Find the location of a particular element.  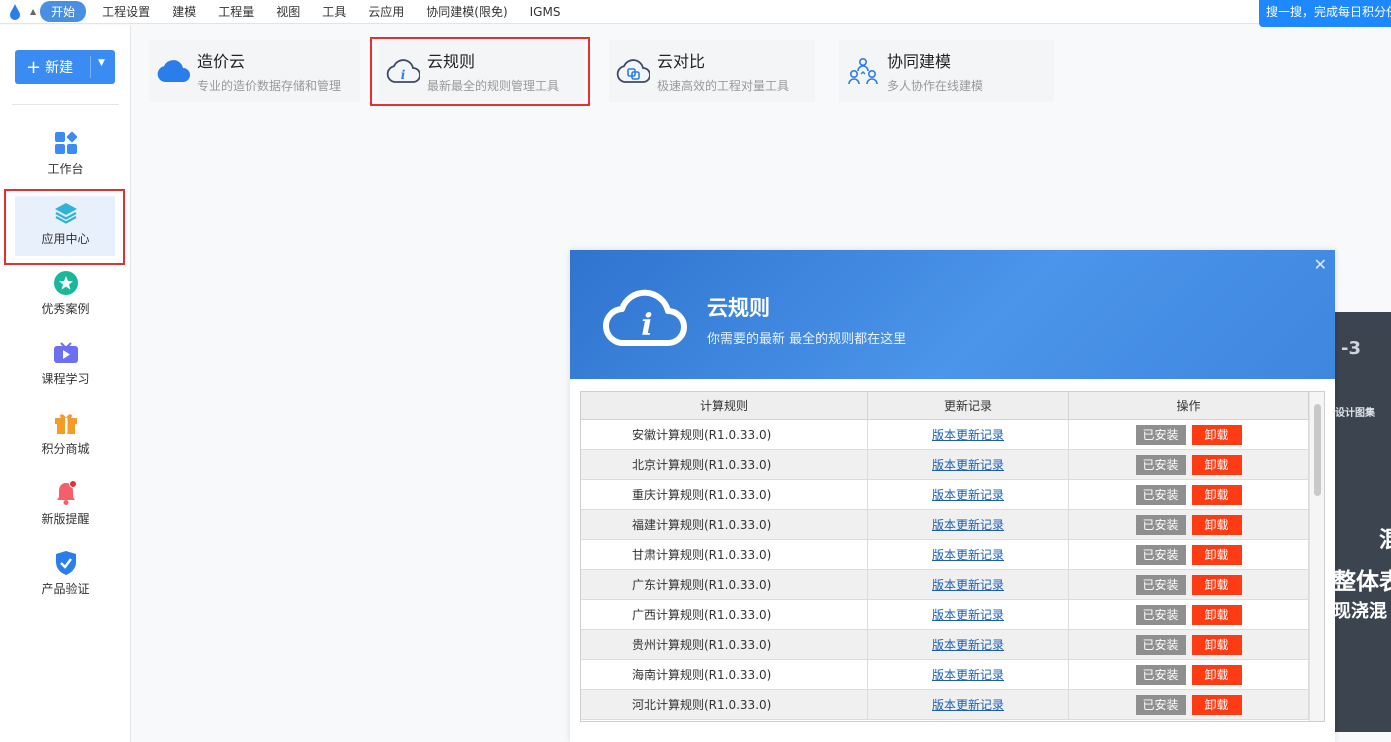

menu-project-settings: 工程设置 is located at coordinates (126, 11).